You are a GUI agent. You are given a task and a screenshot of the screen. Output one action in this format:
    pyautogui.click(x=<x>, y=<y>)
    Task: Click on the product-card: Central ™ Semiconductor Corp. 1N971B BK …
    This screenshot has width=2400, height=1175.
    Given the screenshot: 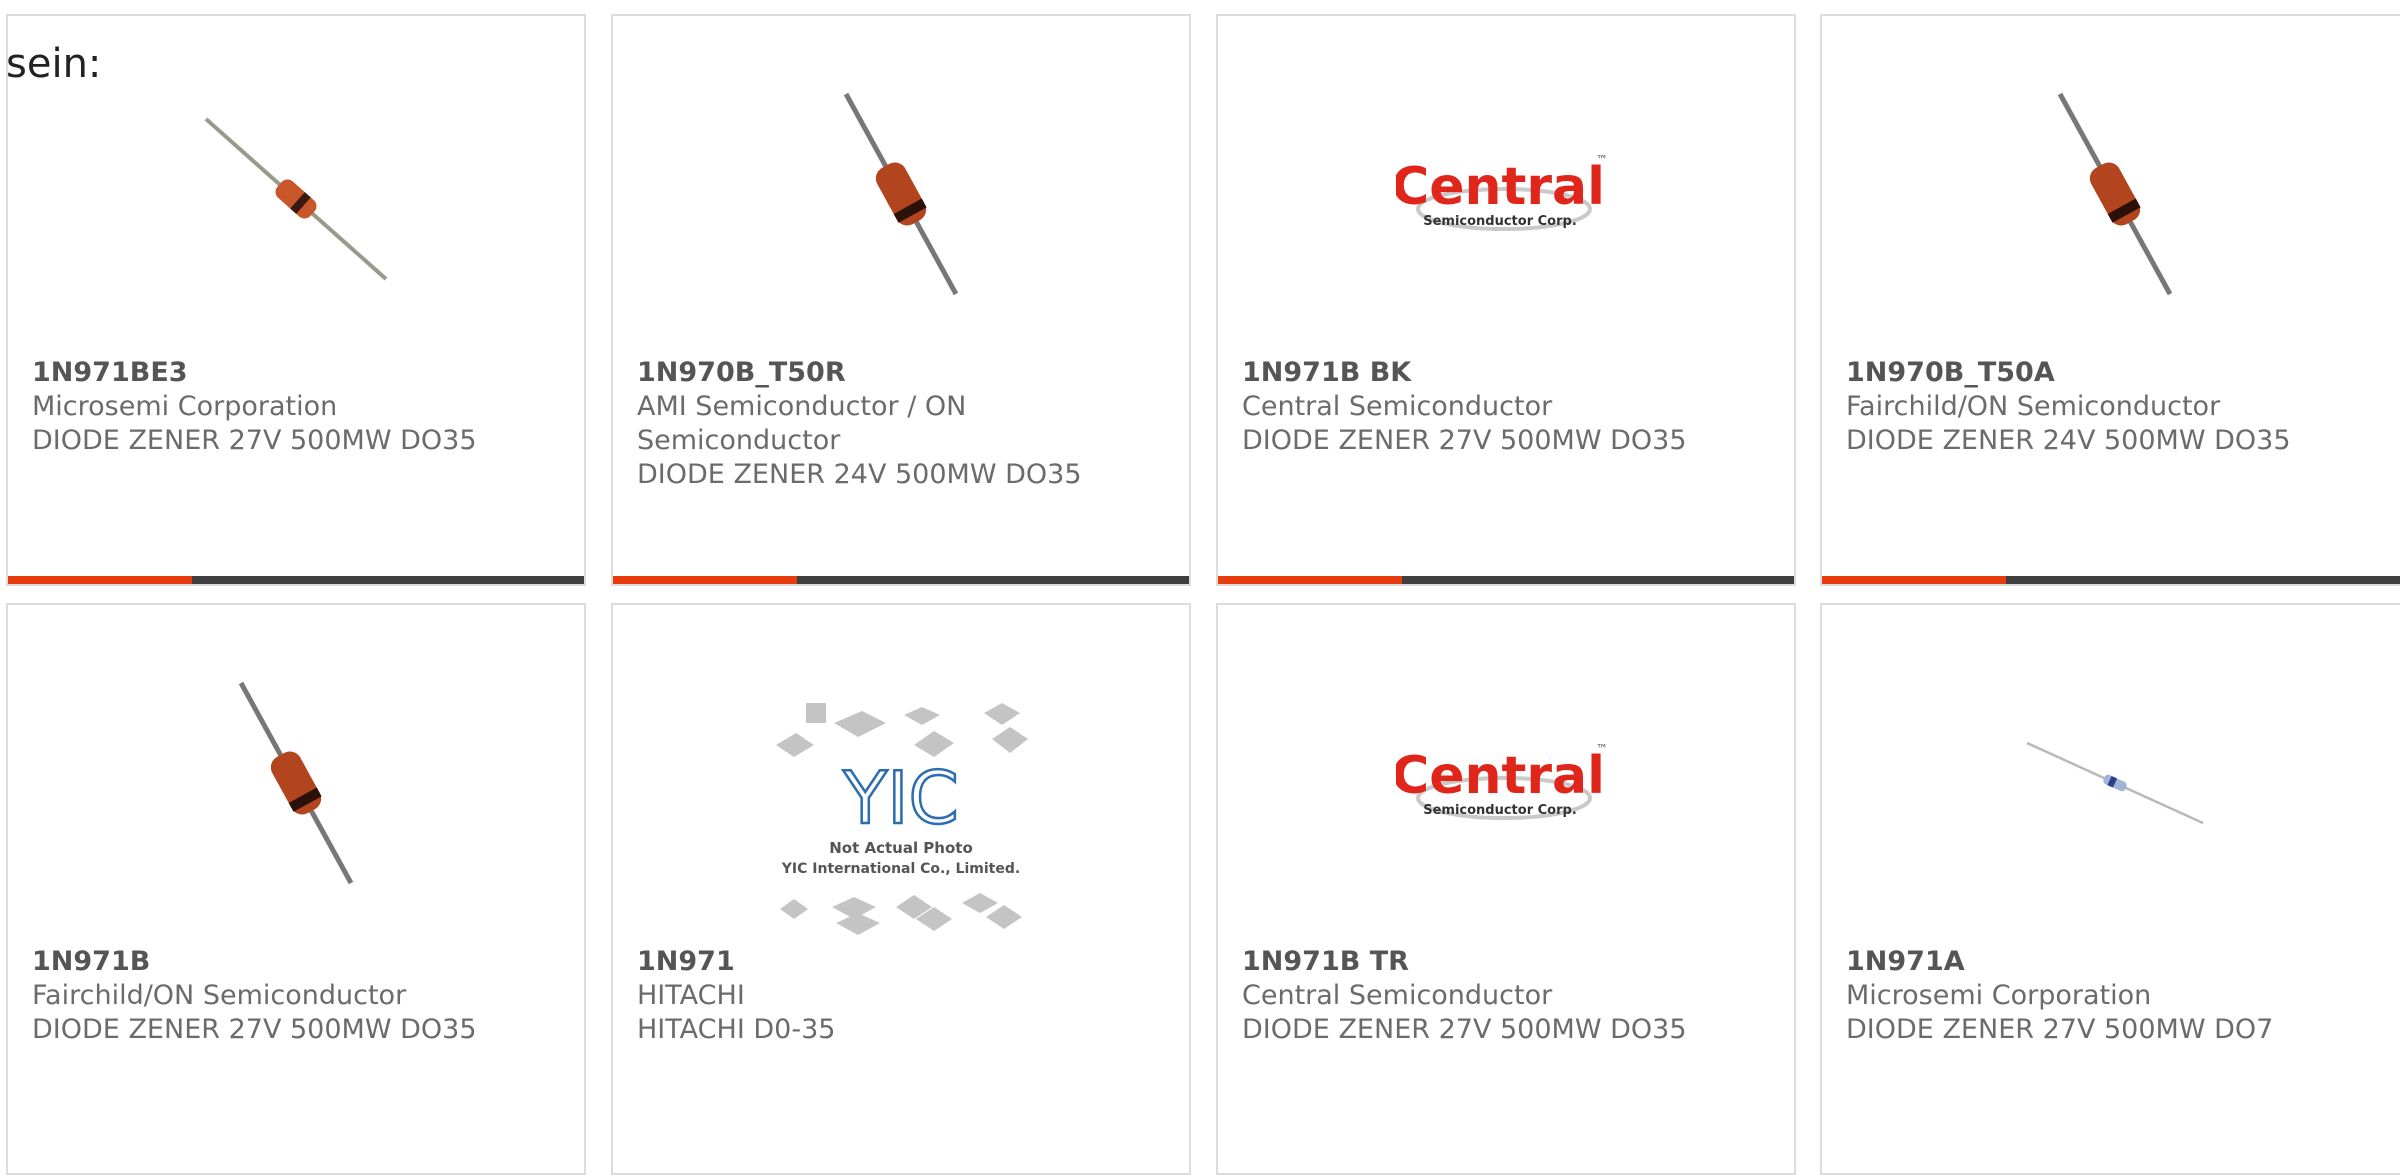 What is the action you would take?
    pyautogui.click(x=1506, y=300)
    